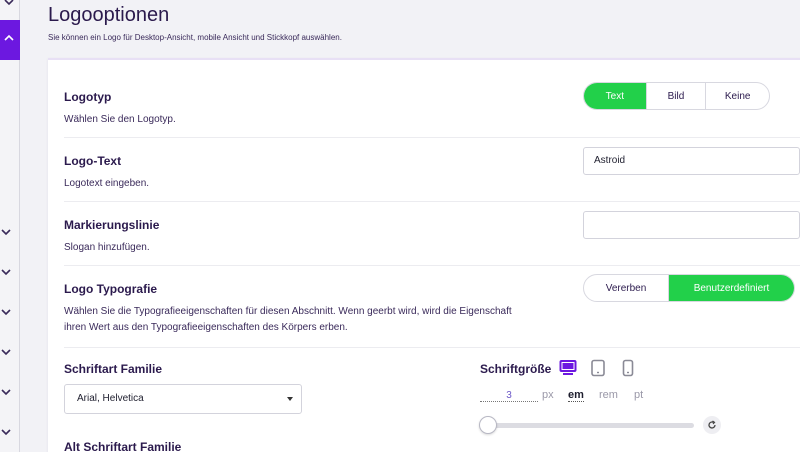 The width and height of the screenshot is (800, 452). I want to click on reset-icon, so click(712, 425).